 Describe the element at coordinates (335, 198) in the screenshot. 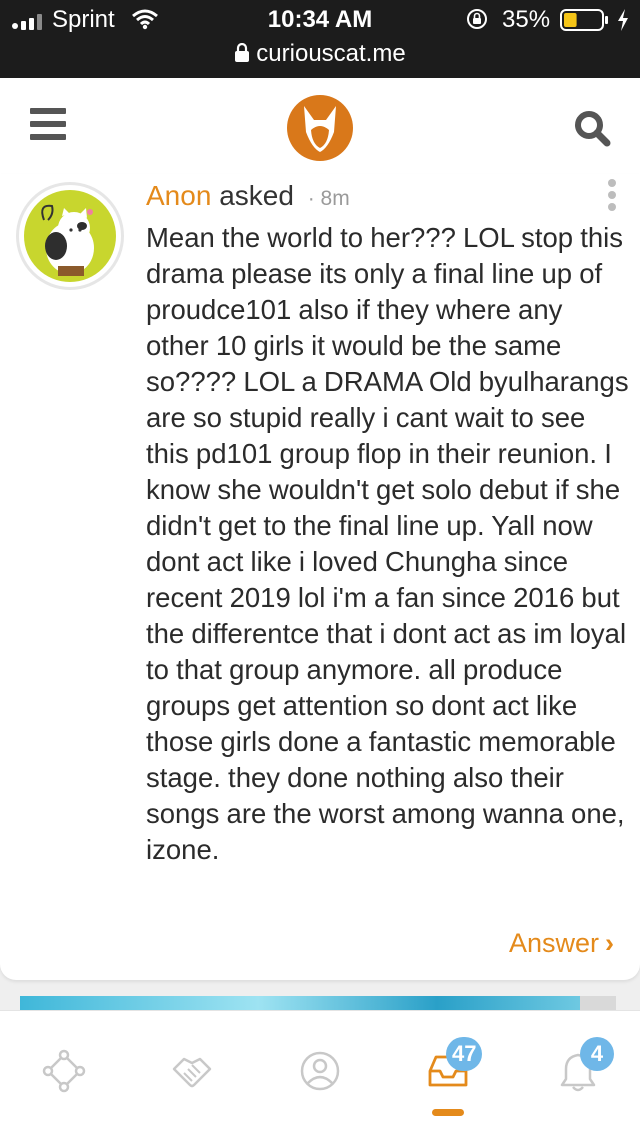

I see `time-ago: 8m` at that location.